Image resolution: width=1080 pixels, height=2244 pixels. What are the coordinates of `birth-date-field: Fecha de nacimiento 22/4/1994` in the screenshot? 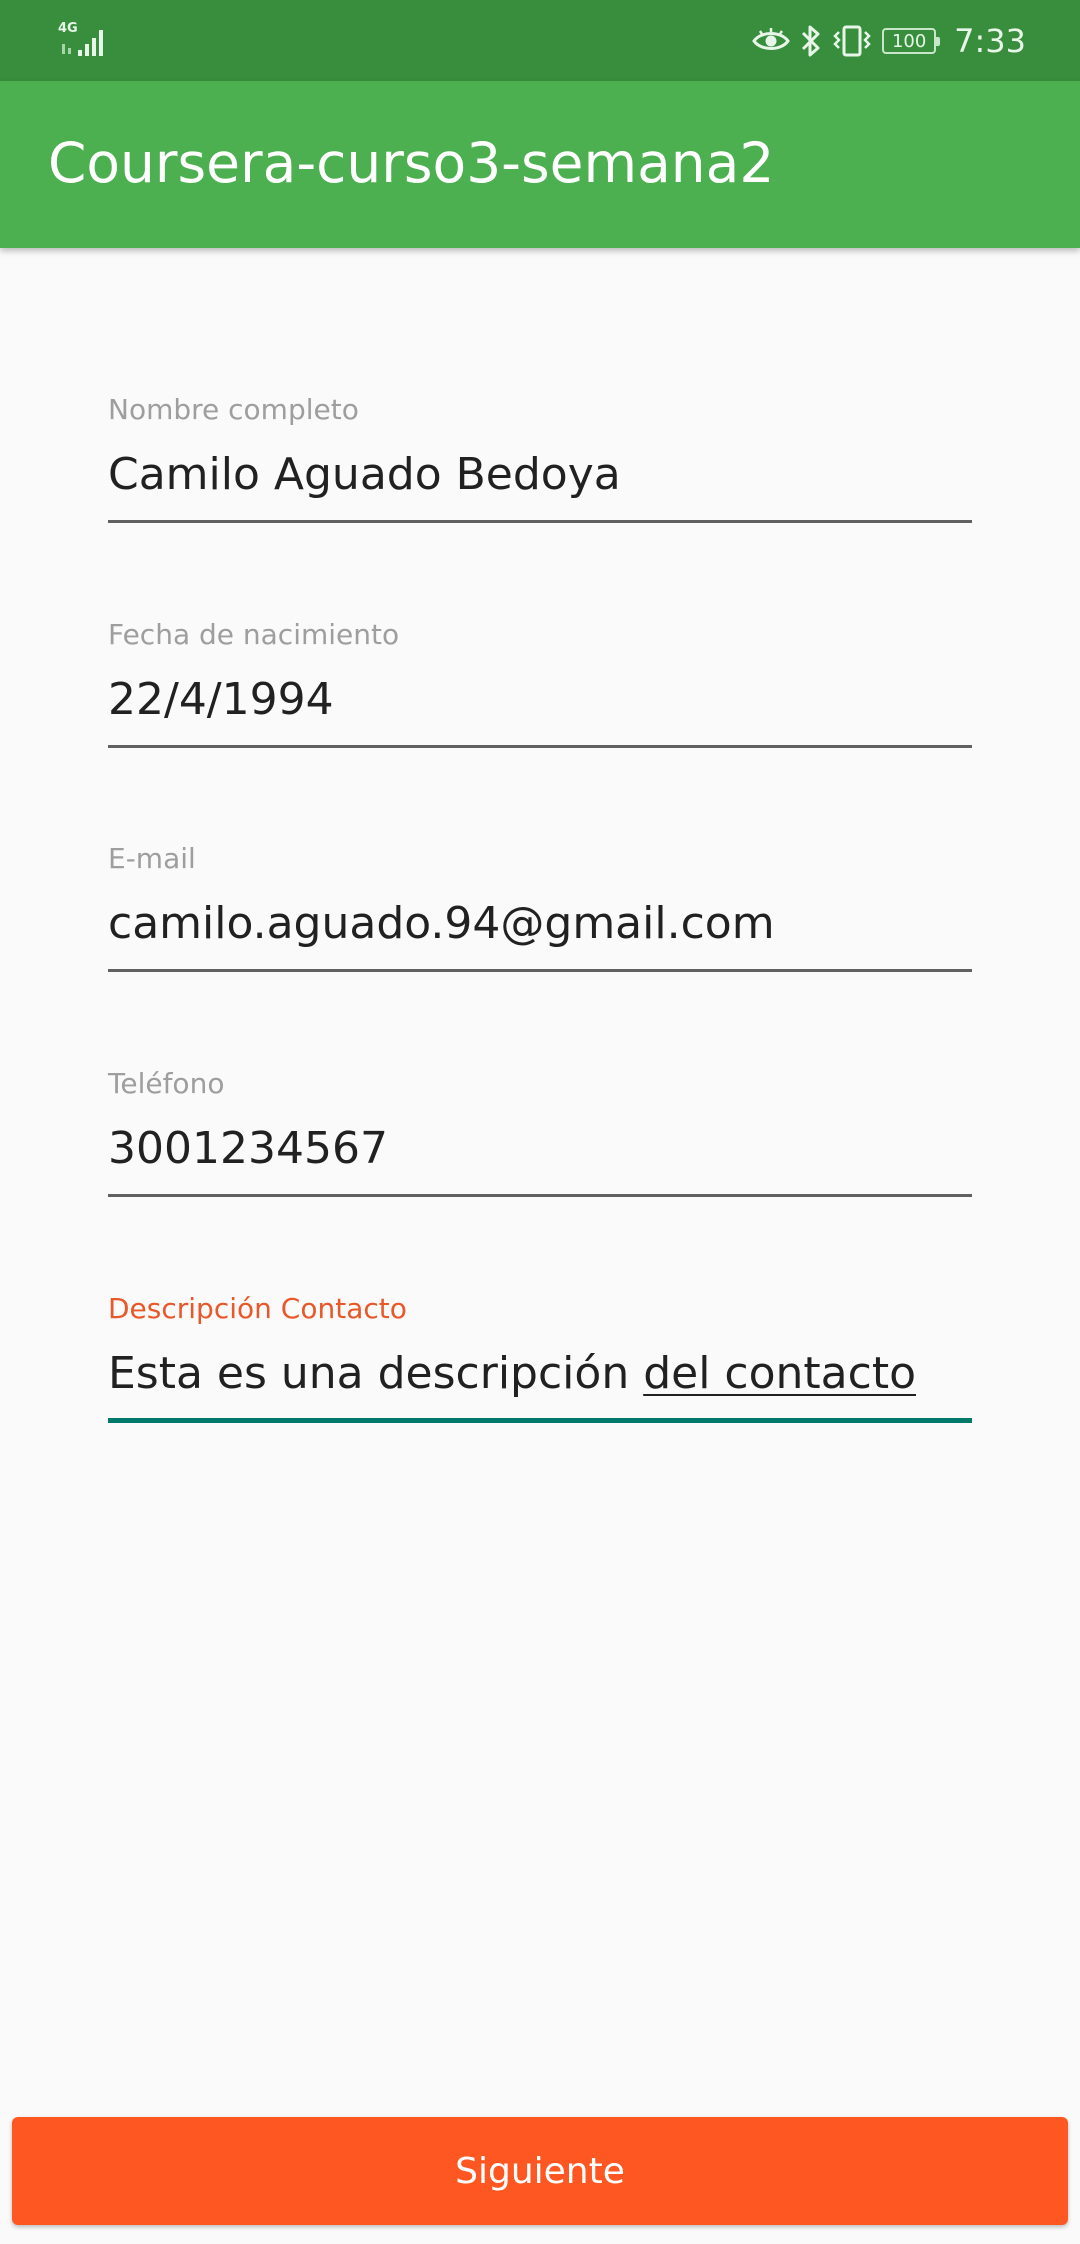 It's located at (540, 684).